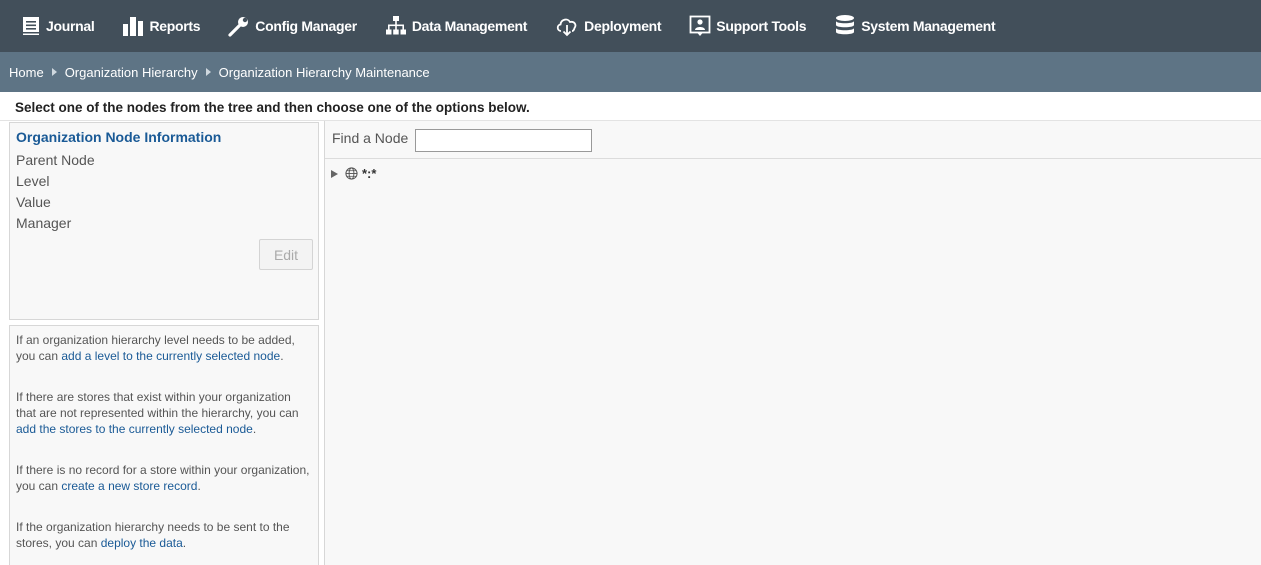 This screenshot has width=1261, height=565. What do you see at coordinates (623, 26) in the screenshot?
I see `nav-deployment-label: Deployment` at bounding box center [623, 26].